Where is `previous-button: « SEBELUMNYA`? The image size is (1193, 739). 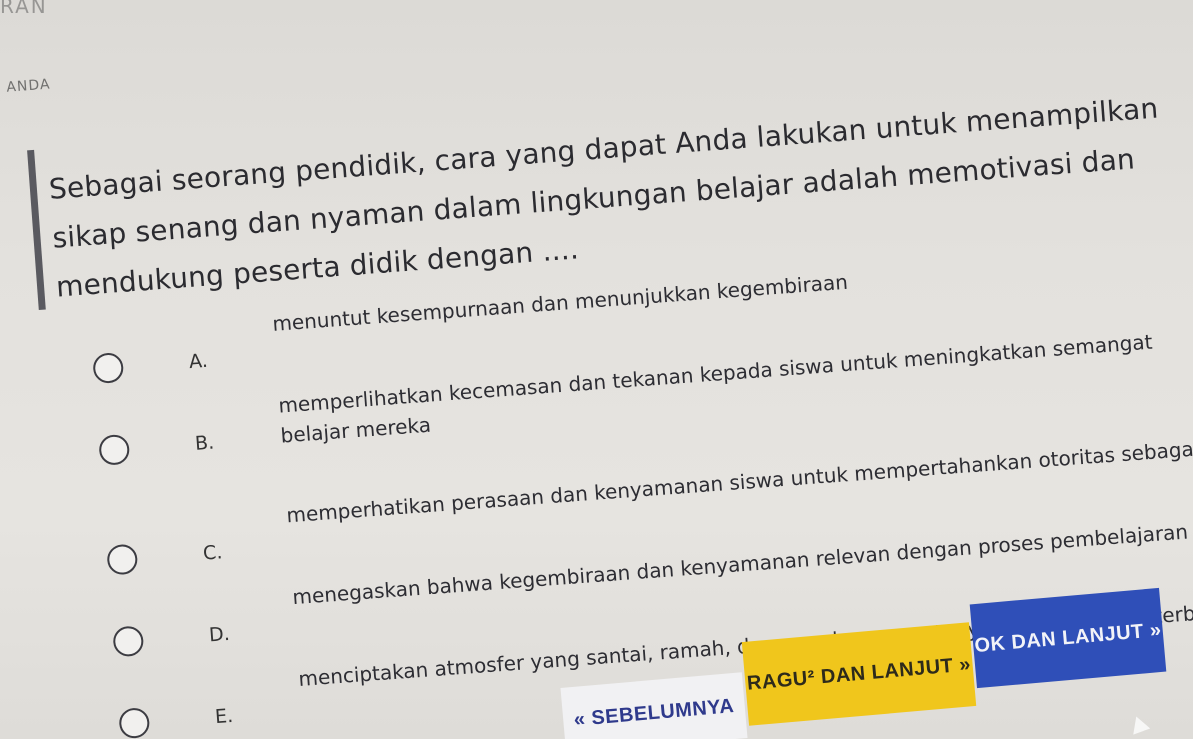 previous-button: « SEBELUMNYA is located at coordinates (654, 705).